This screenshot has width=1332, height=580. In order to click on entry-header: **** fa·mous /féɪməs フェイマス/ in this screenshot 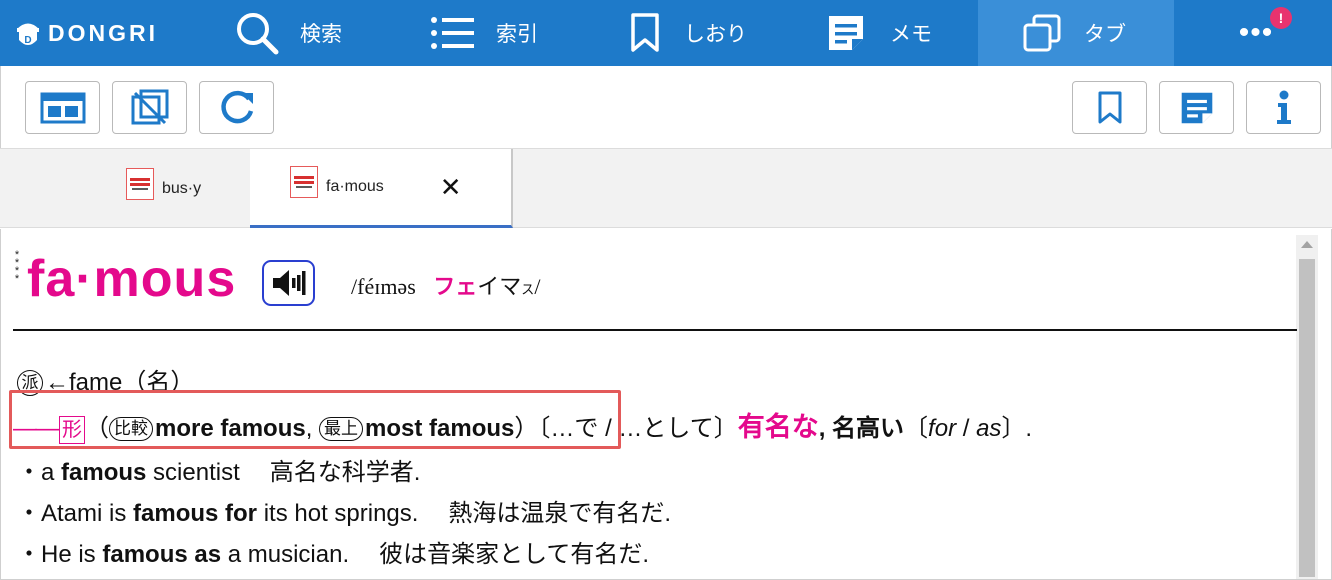, I will do `click(655, 288)`.